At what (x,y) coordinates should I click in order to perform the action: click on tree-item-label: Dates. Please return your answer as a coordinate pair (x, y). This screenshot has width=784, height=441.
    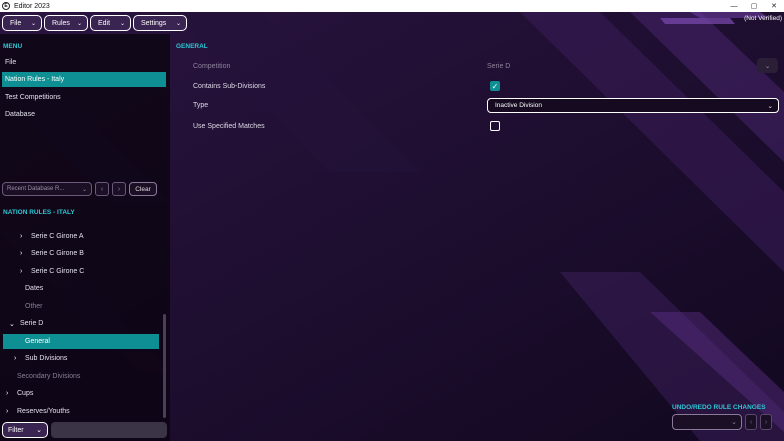
    Looking at the image, I should click on (34, 288).